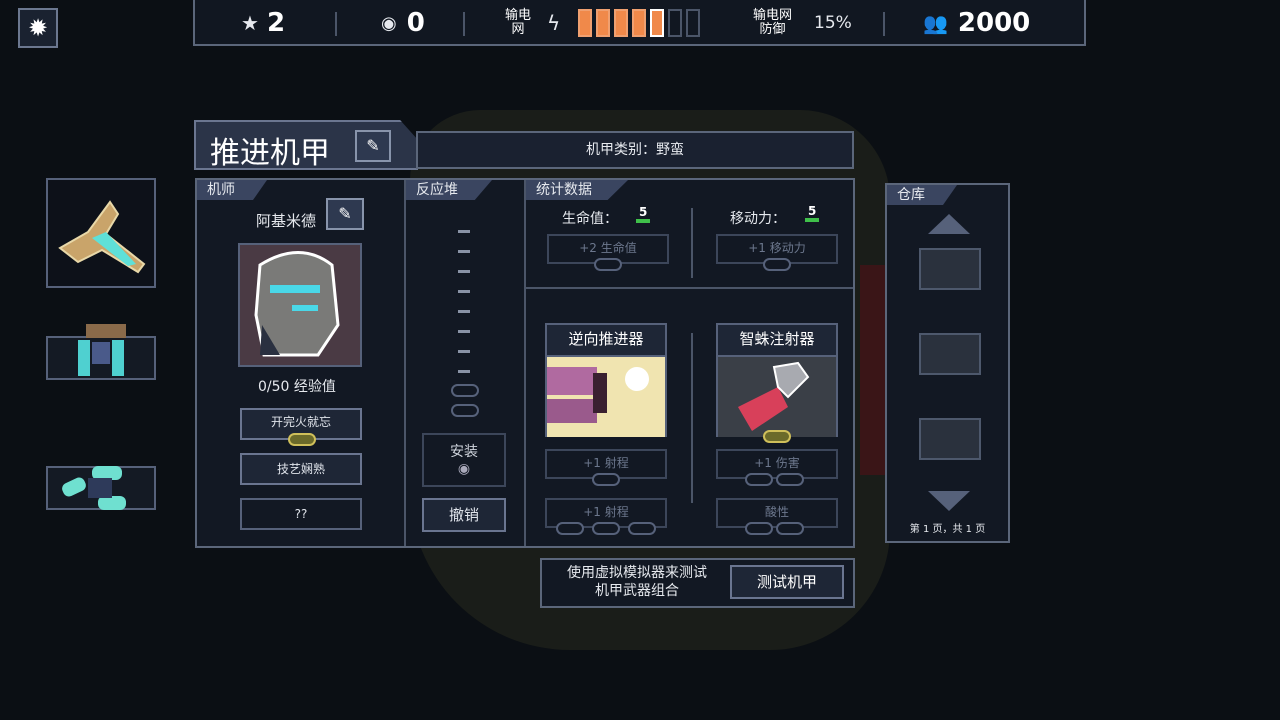 This screenshot has width=1280, height=720. Describe the element at coordinates (415, 23) in the screenshot. I see `cores-value: 0` at that location.